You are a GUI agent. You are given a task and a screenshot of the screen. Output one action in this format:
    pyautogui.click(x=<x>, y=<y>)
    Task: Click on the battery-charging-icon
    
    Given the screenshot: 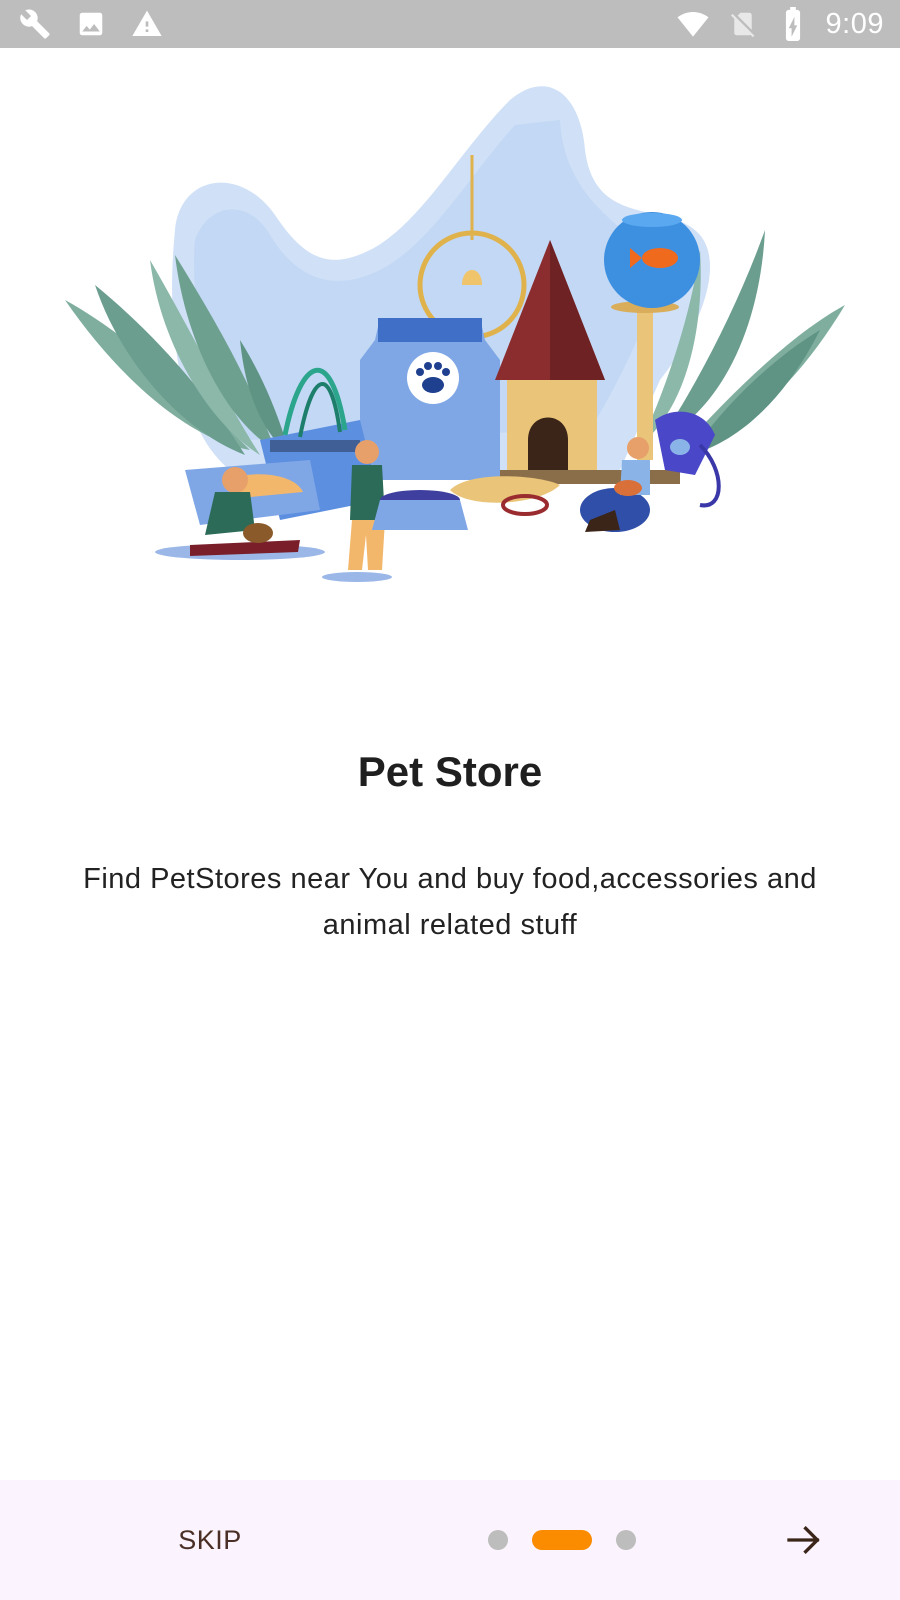 What is the action you would take?
    pyautogui.click(x=793, y=24)
    